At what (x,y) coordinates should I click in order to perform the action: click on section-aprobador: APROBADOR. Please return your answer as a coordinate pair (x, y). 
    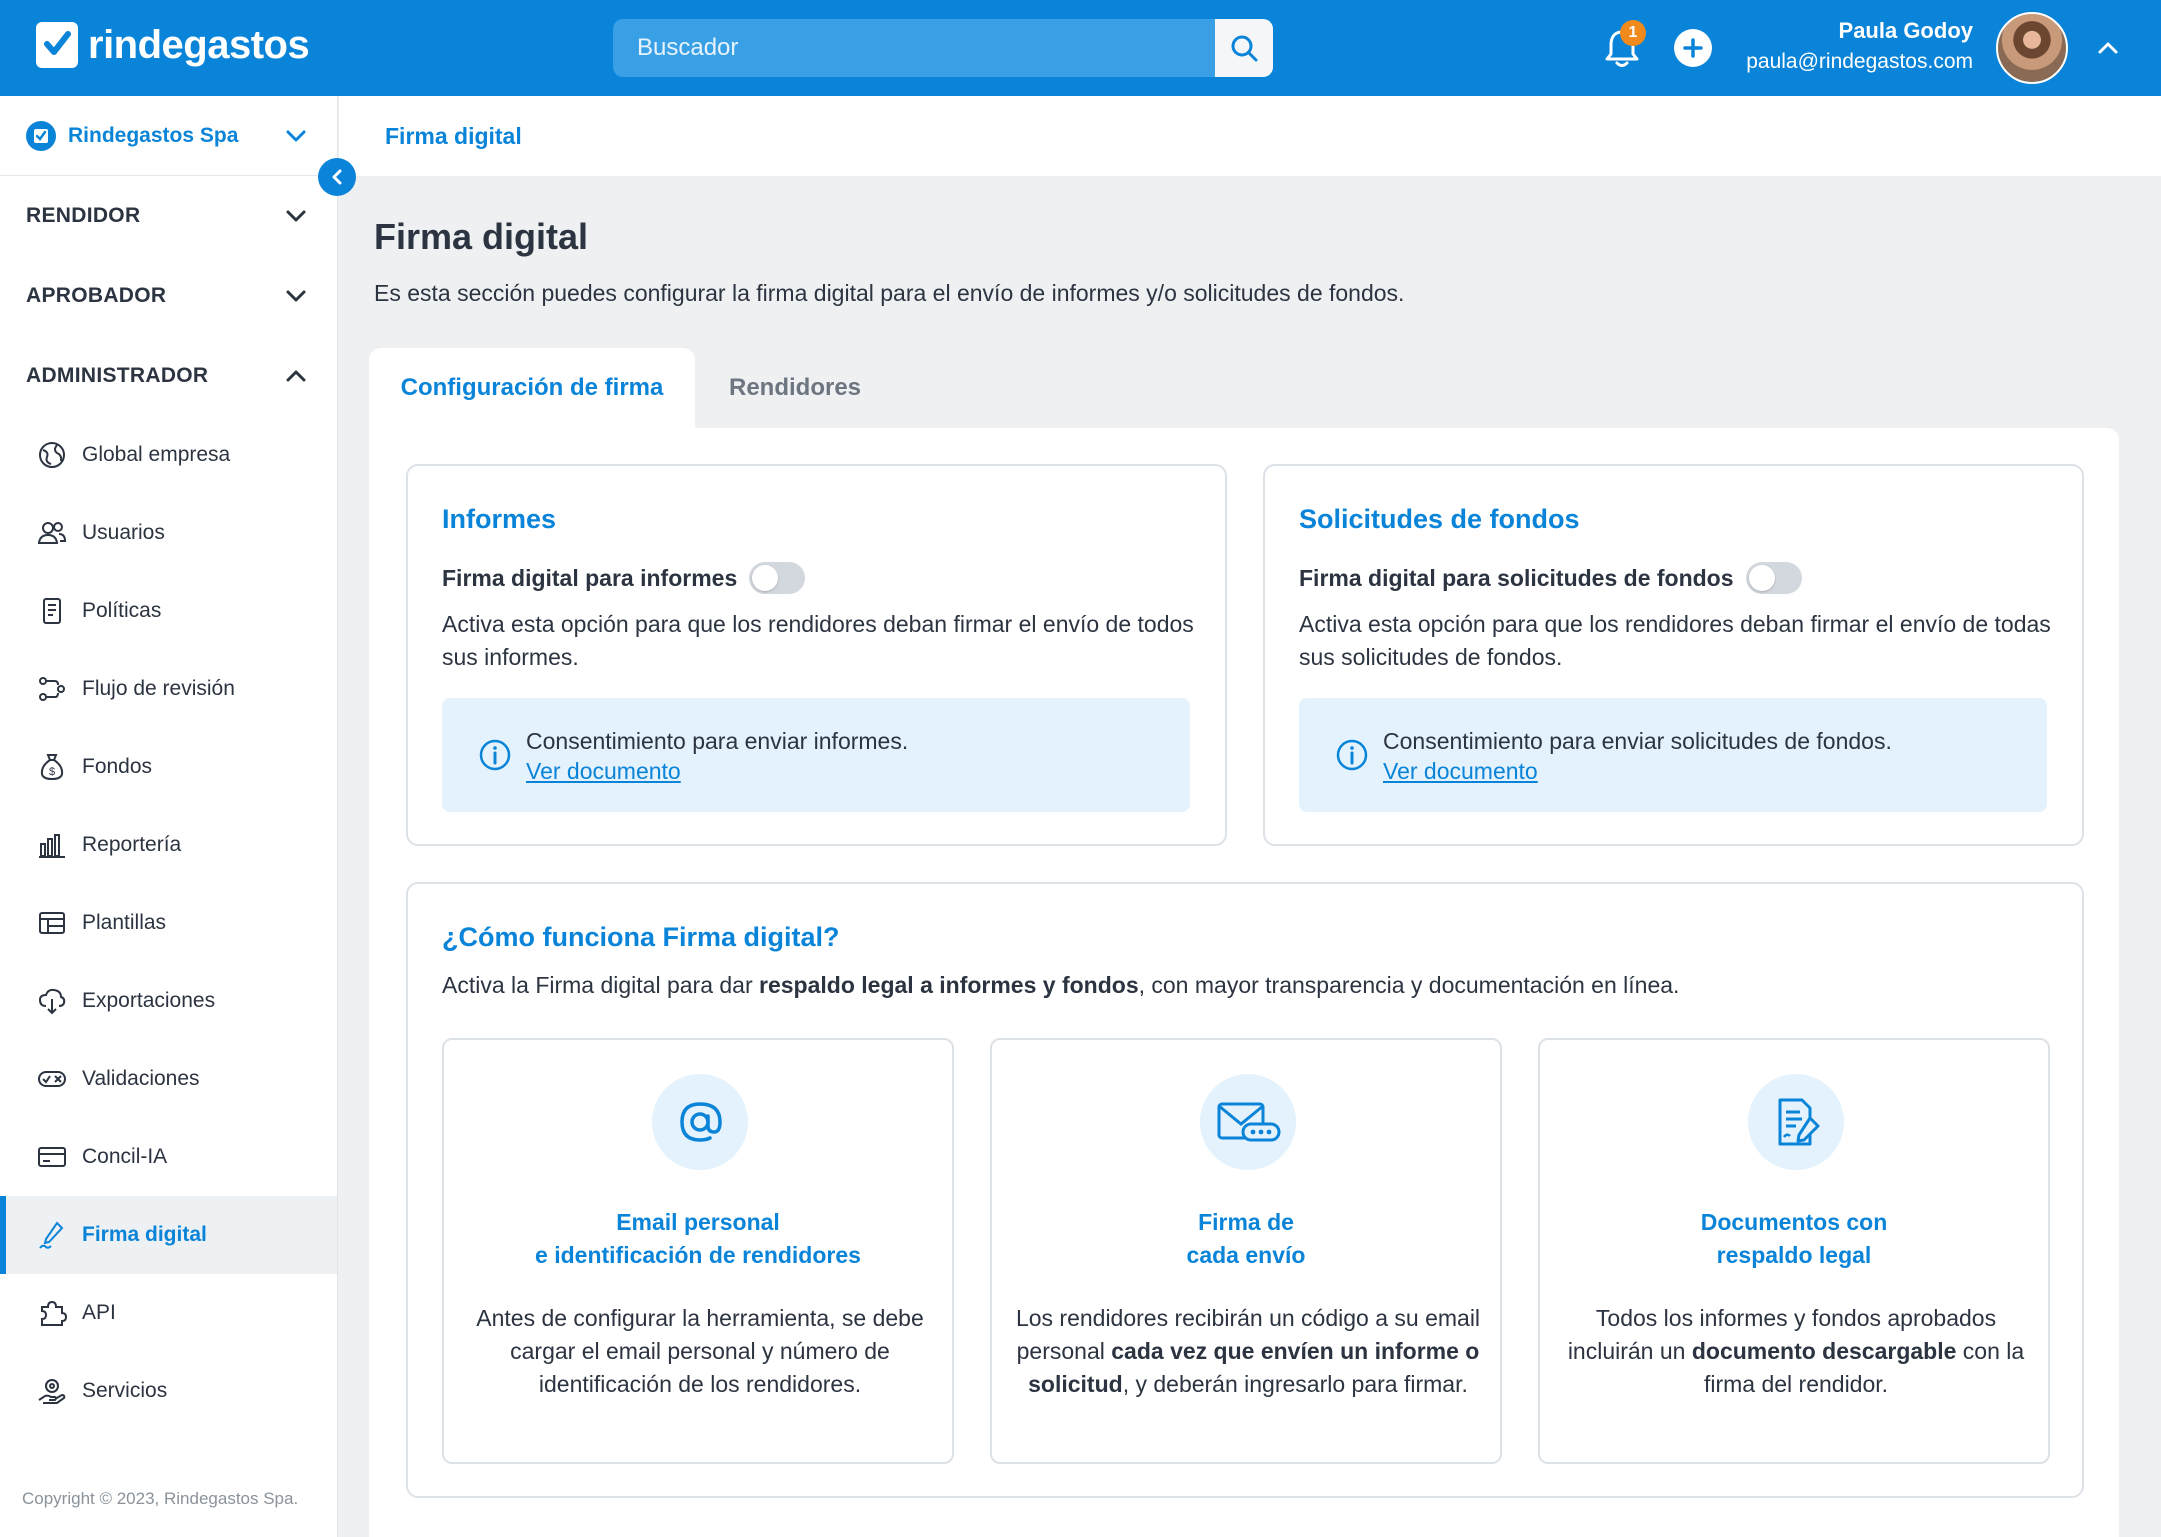
    Looking at the image, I should click on (168, 296).